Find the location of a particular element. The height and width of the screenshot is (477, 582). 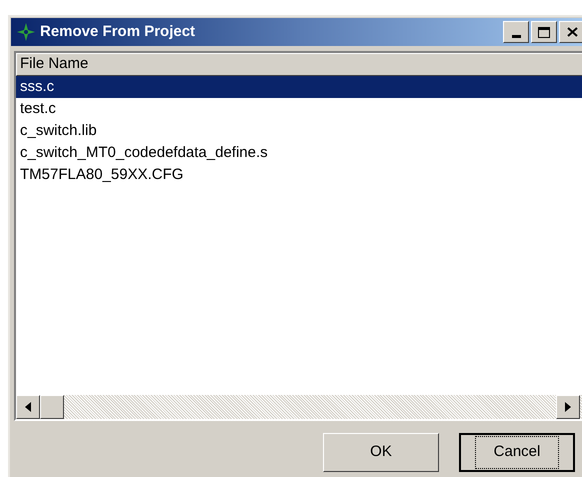

window-title: Remove From Project is located at coordinates (118, 32).